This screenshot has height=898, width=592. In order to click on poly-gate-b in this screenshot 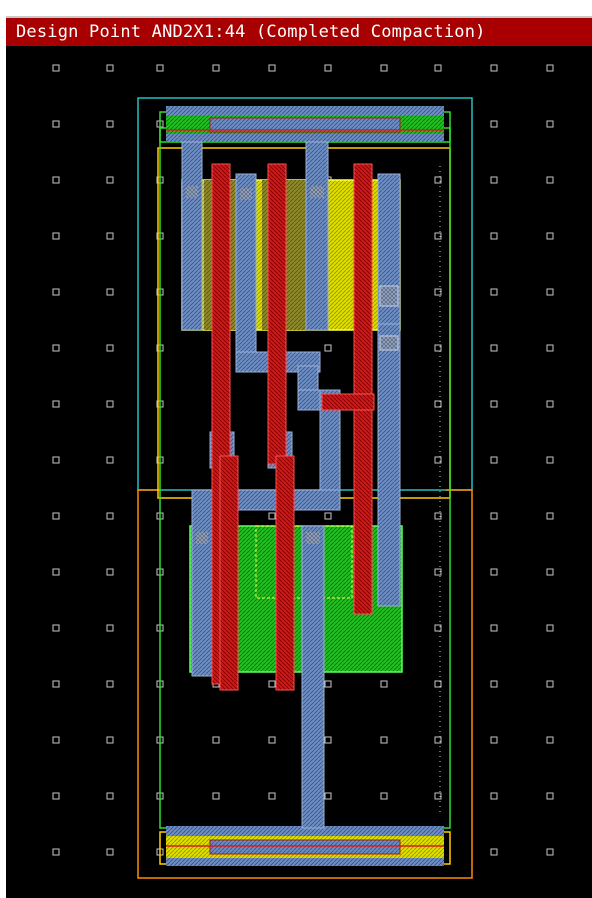, I will do `click(277, 314)`.